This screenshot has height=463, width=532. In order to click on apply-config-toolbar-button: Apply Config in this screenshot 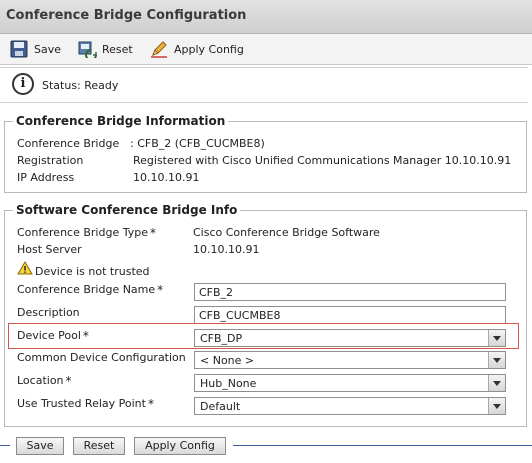, I will do `click(197, 49)`.